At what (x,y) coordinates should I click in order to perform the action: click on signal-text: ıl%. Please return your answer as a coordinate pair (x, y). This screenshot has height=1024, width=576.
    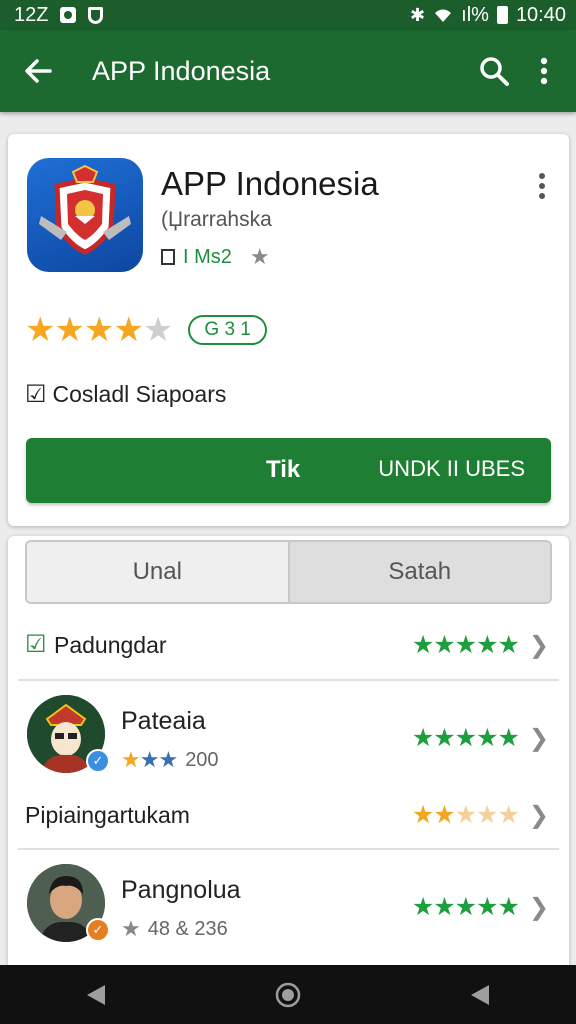
    Looking at the image, I should click on (475, 14).